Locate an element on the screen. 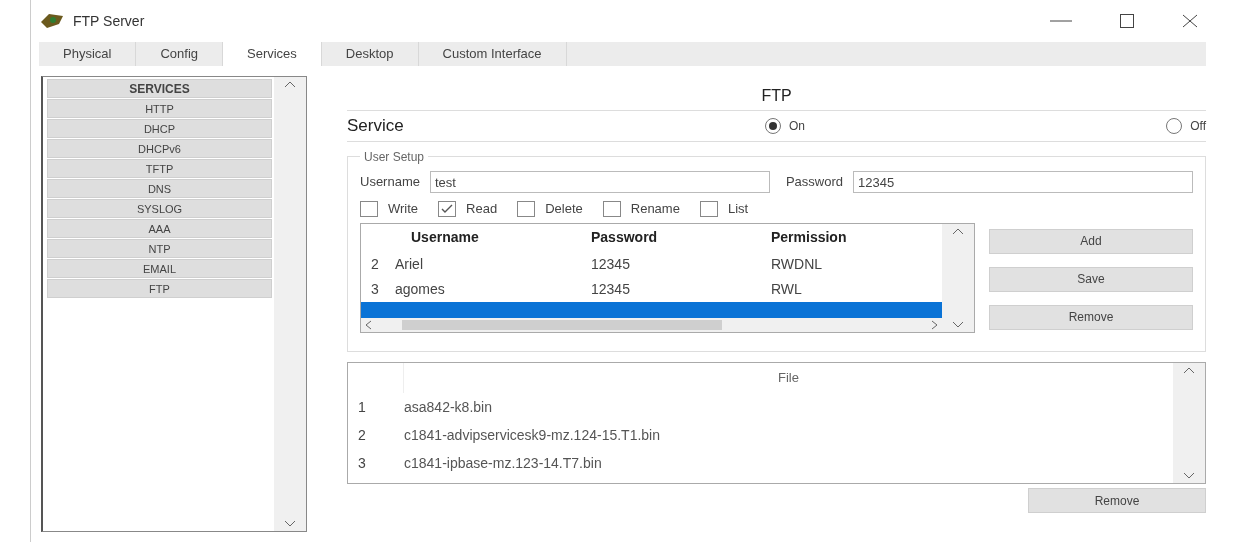 This screenshot has height=542, width=1251. sidebar-item: HTTP is located at coordinates (159, 108).